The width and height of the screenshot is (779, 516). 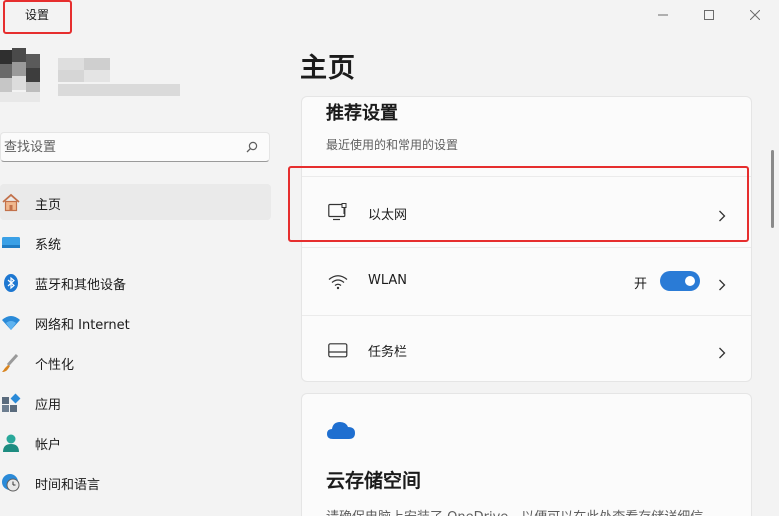 I want to click on account-icon, so click(x=11, y=443).